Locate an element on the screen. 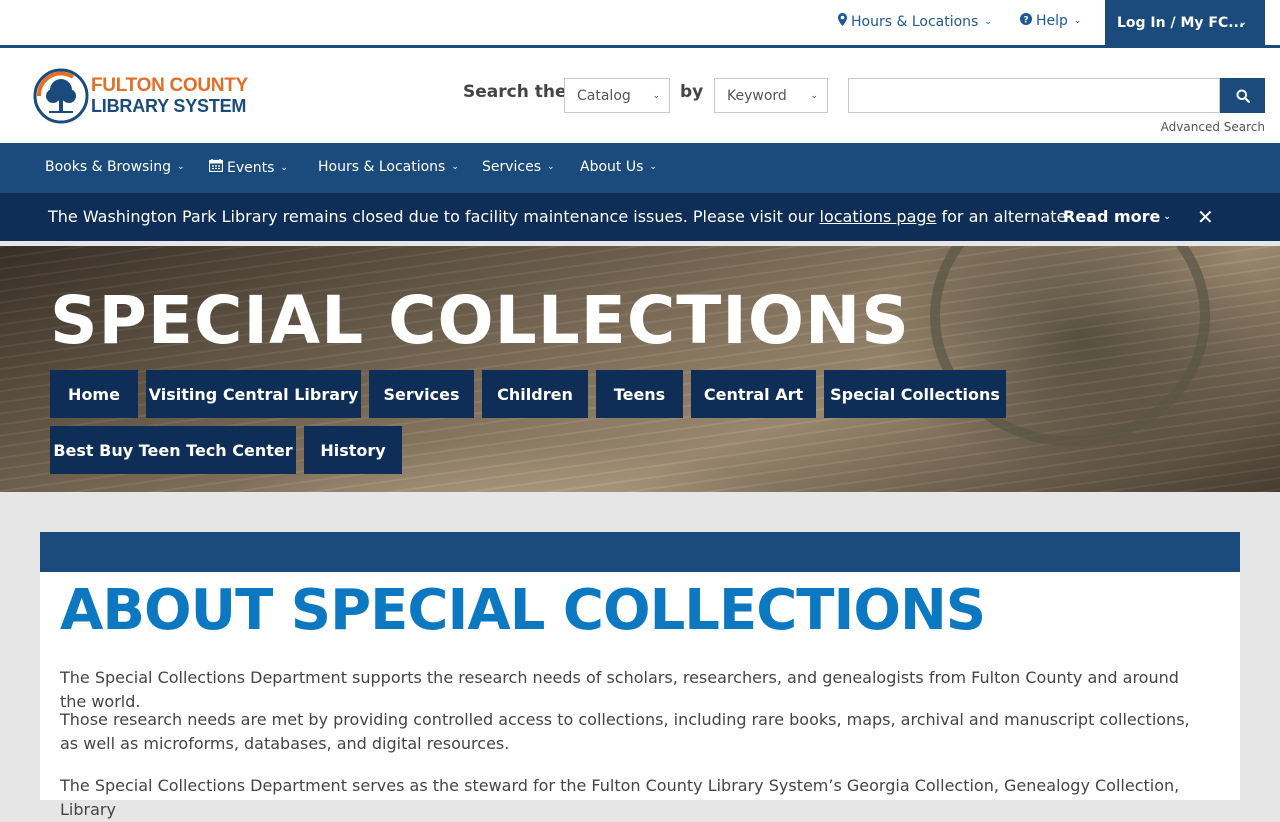 The image size is (1280, 822). nav-label: About Us is located at coordinates (612, 167).